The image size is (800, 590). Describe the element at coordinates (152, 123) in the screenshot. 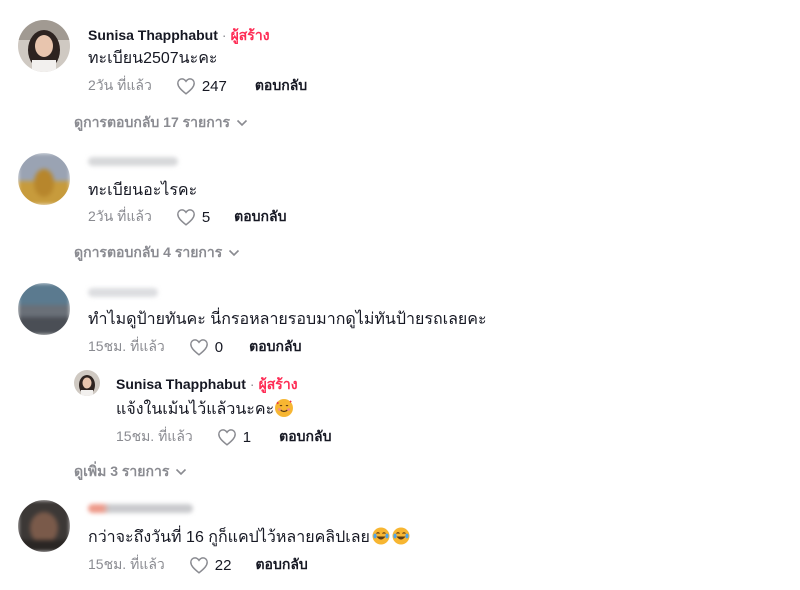

I see `view-replies-label: ดูการตอบกลับ 17 รายการ` at that location.